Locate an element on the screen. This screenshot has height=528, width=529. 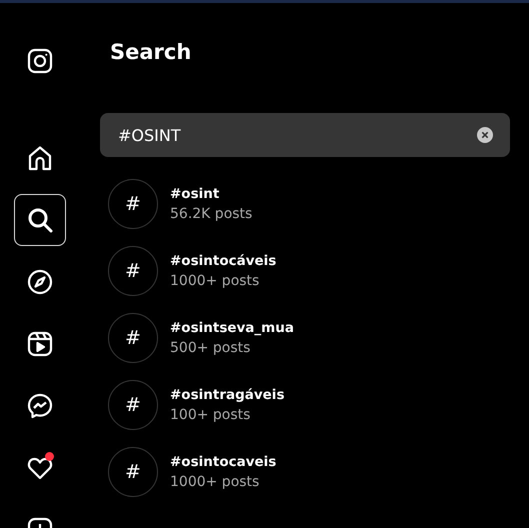
logo-icon is located at coordinates (40, 61).